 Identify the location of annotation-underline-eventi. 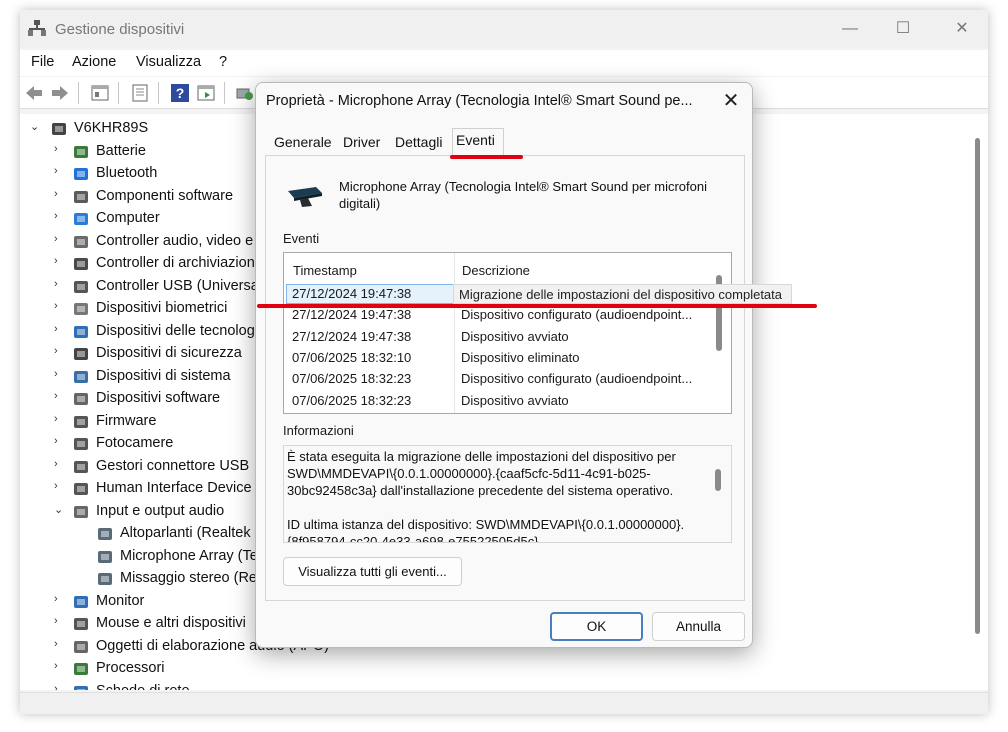
(486, 157).